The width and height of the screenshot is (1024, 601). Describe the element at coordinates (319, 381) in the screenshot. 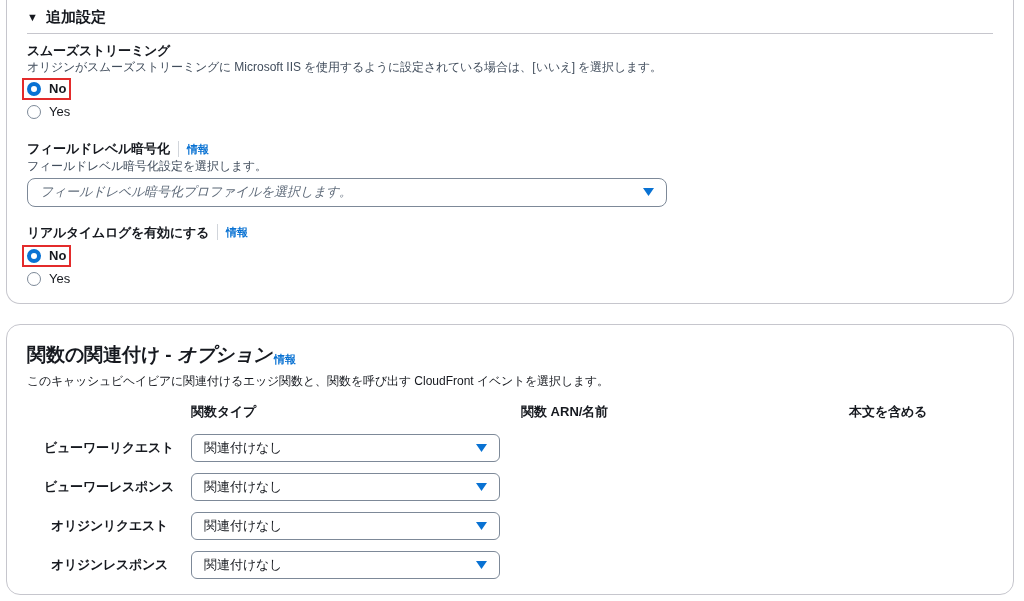

I see `section-description: このキャッシュビヘイビアに関連付けるエッジ関数と、関数を呼び出す CloudFront イベントを選択します。` at that location.